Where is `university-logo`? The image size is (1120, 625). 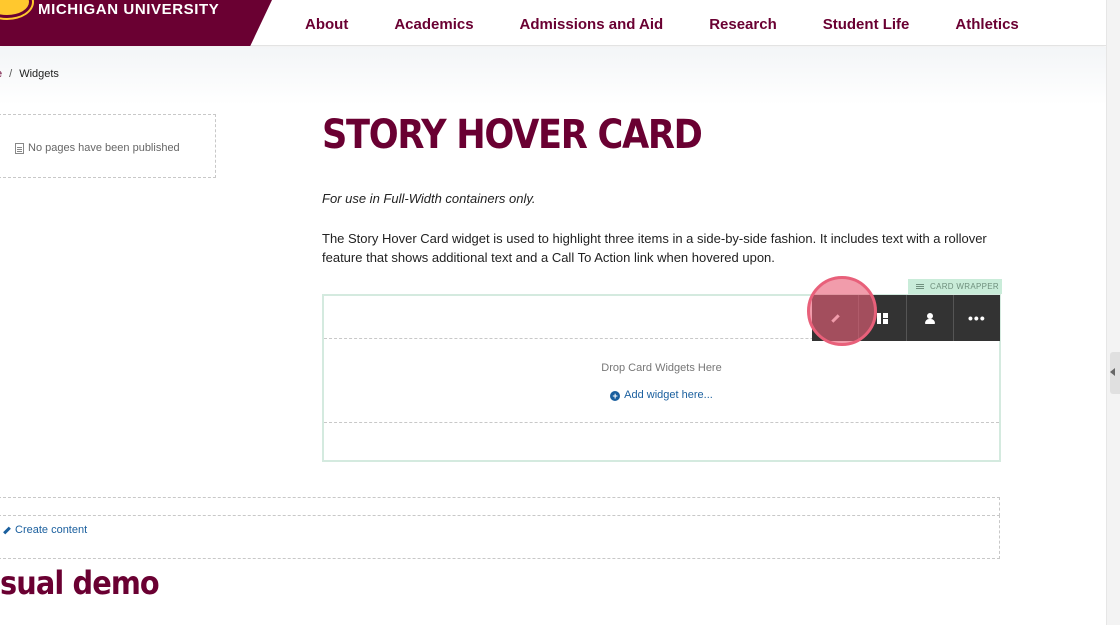 university-logo is located at coordinates (16, 9).